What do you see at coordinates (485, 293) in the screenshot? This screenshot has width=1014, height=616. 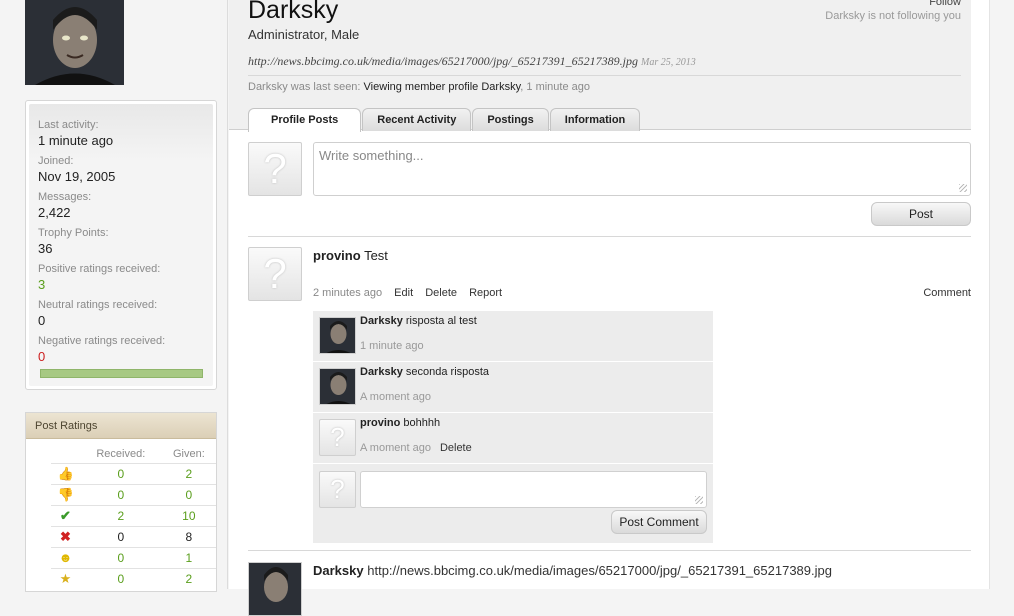 I see `report-link: Report` at bounding box center [485, 293].